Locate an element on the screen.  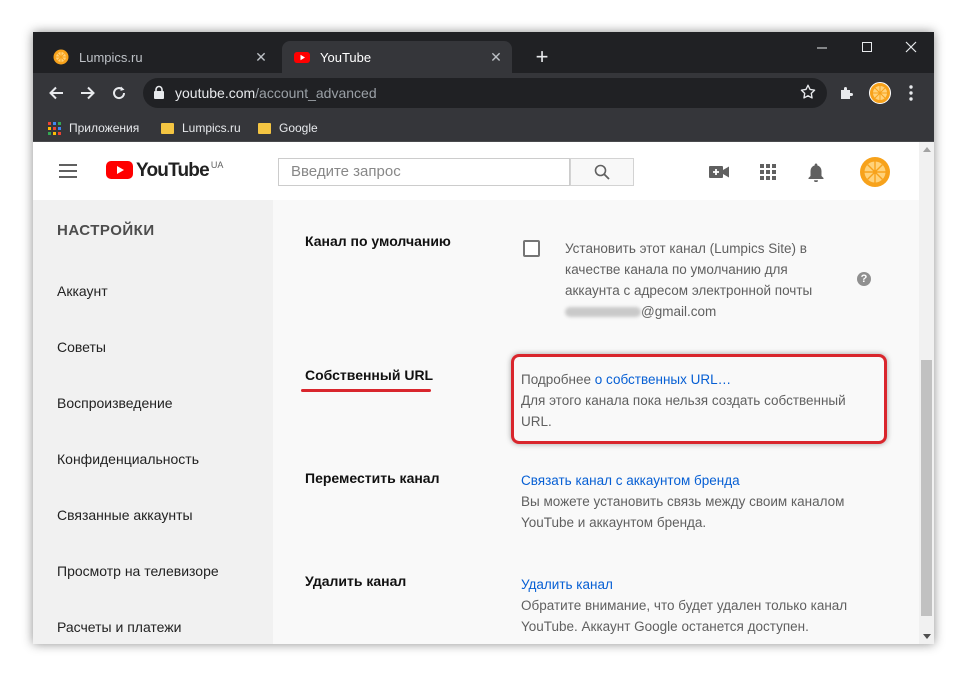
search-input: Введите запрос is located at coordinates (424, 172).